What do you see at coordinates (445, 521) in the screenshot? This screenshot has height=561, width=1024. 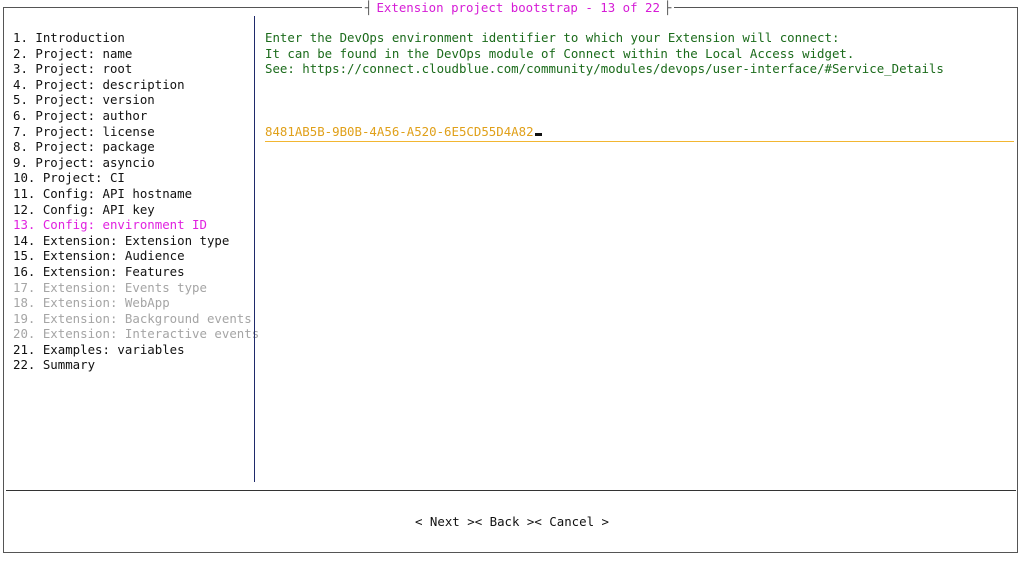 I see `next-button: < Next >` at bounding box center [445, 521].